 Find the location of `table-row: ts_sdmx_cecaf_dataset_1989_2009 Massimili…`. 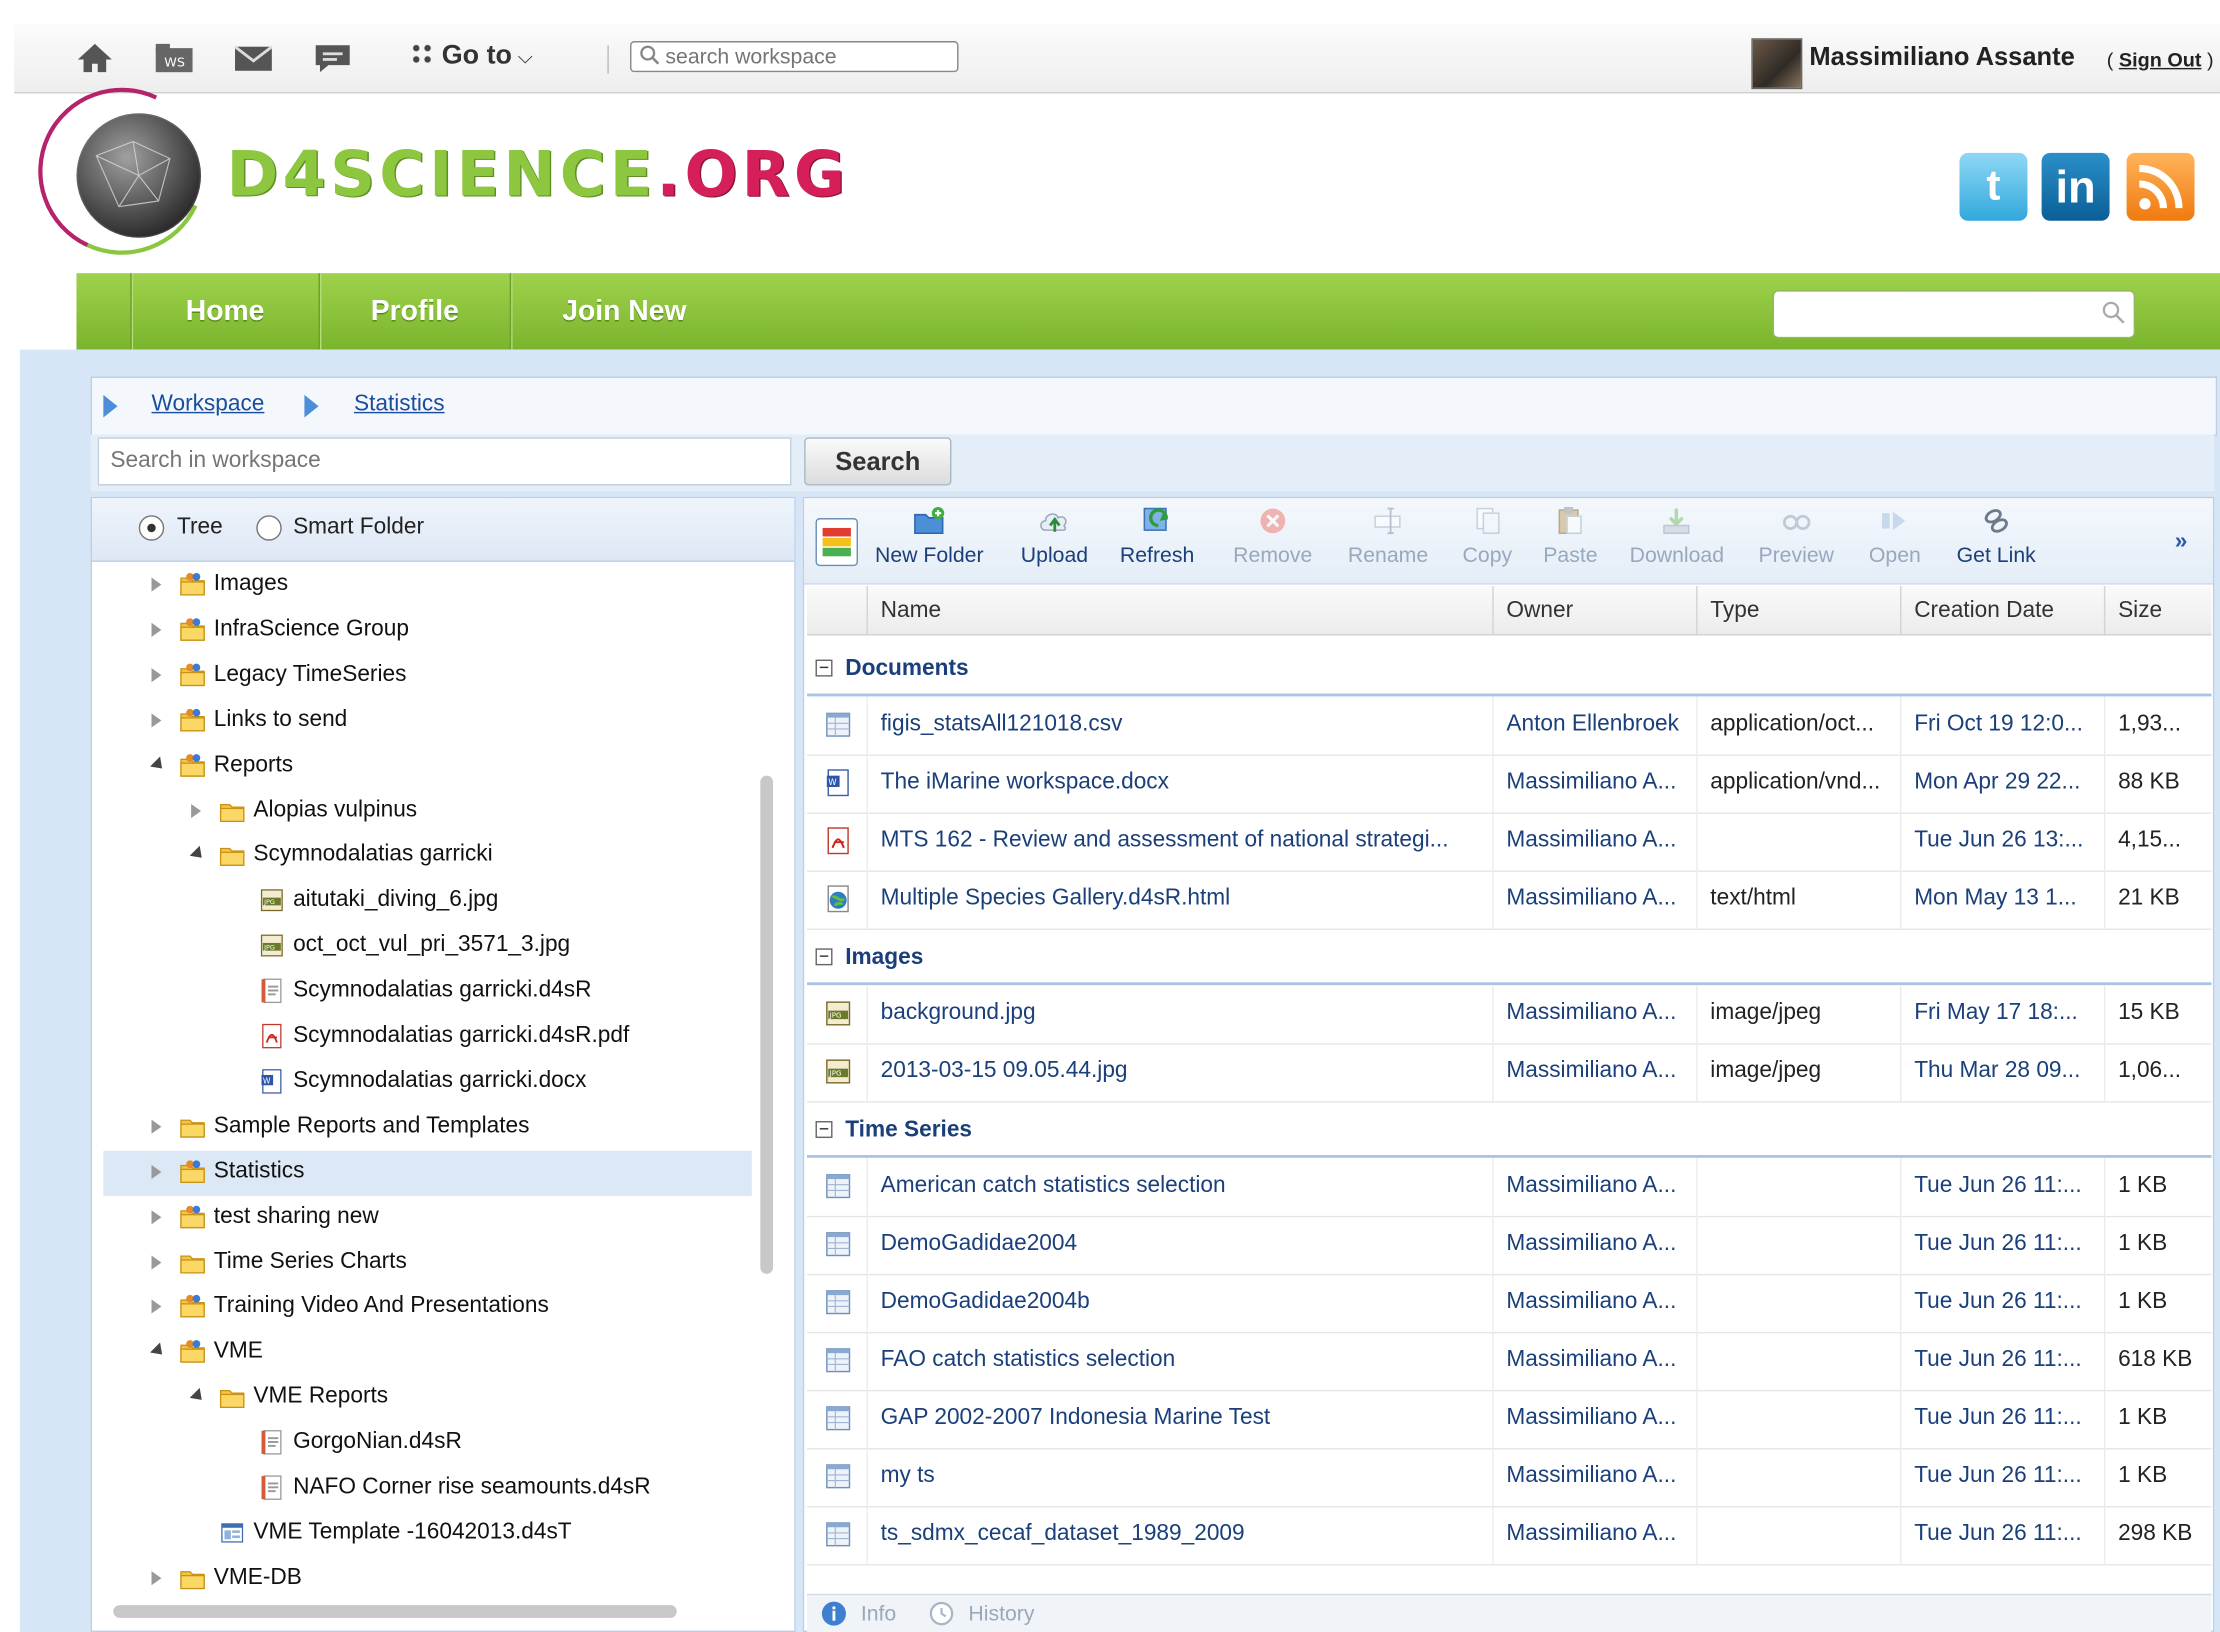

table-row: ts_sdmx_cecaf_dataset_1989_2009 Massimili… is located at coordinates (1509, 1536).